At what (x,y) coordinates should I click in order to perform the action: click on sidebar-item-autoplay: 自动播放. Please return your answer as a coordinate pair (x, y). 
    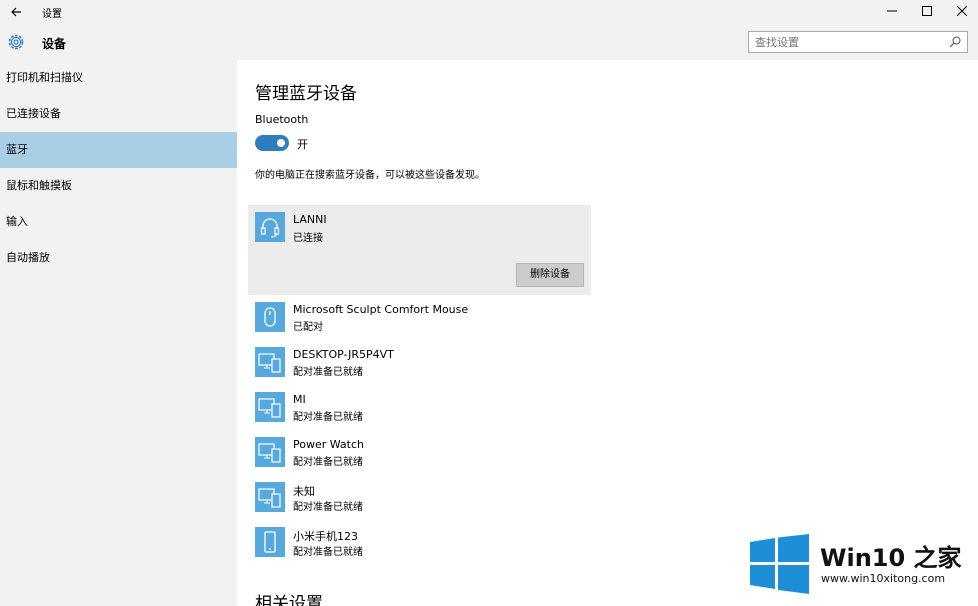
    Looking at the image, I should click on (118, 258).